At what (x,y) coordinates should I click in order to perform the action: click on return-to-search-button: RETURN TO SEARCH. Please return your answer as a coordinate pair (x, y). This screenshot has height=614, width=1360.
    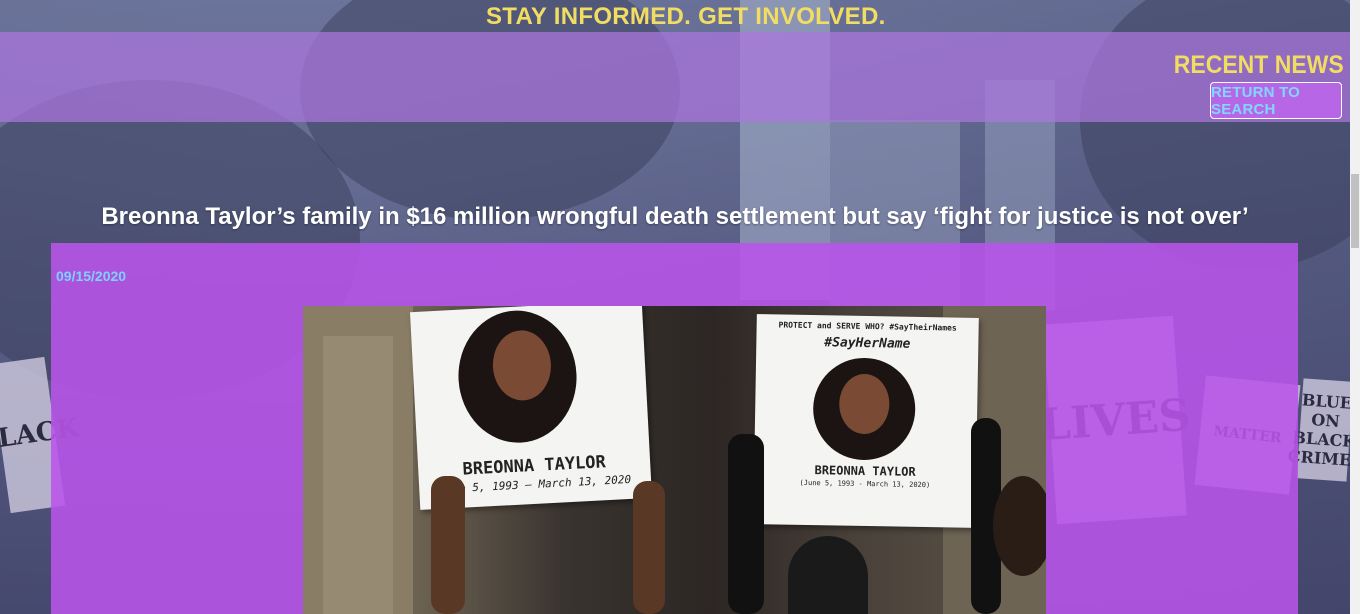
    Looking at the image, I should click on (1276, 100).